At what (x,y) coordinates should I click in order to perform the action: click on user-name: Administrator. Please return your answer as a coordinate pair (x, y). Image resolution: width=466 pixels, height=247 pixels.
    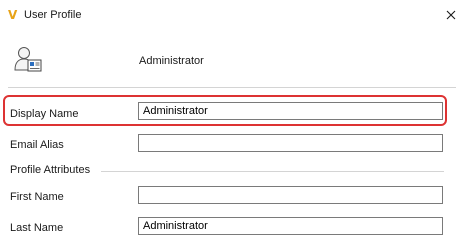
    Looking at the image, I should click on (171, 61).